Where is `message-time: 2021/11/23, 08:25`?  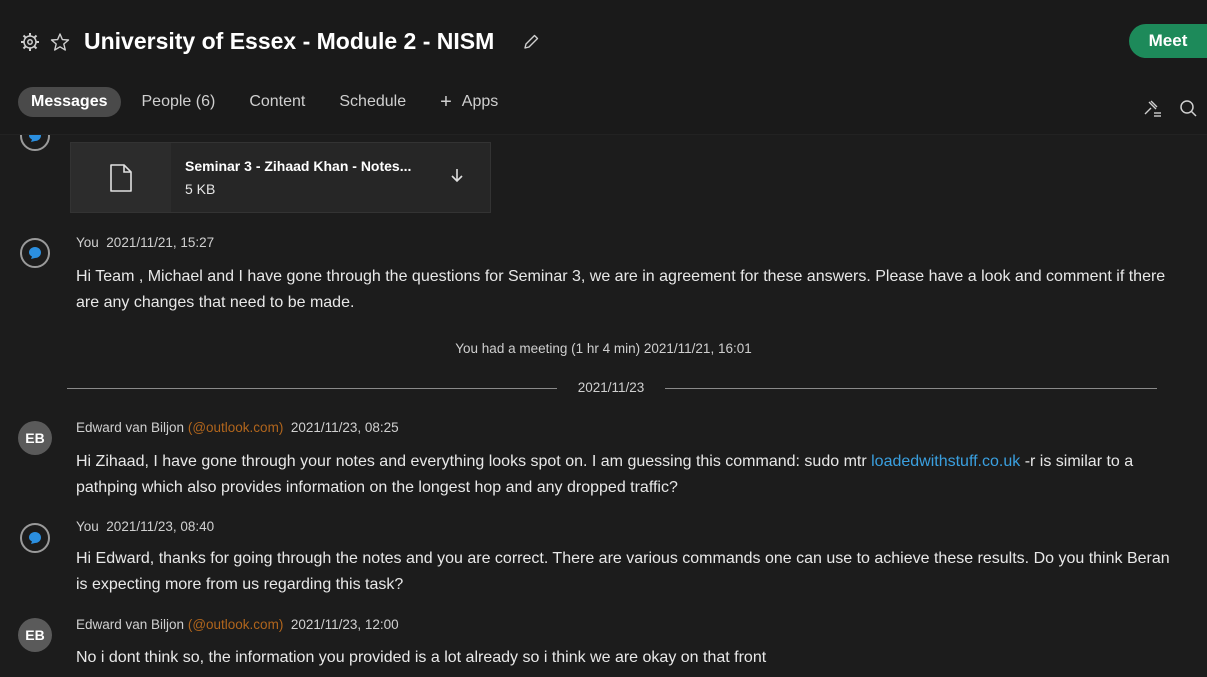
message-time: 2021/11/23, 08:25 is located at coordinates (344, 427).